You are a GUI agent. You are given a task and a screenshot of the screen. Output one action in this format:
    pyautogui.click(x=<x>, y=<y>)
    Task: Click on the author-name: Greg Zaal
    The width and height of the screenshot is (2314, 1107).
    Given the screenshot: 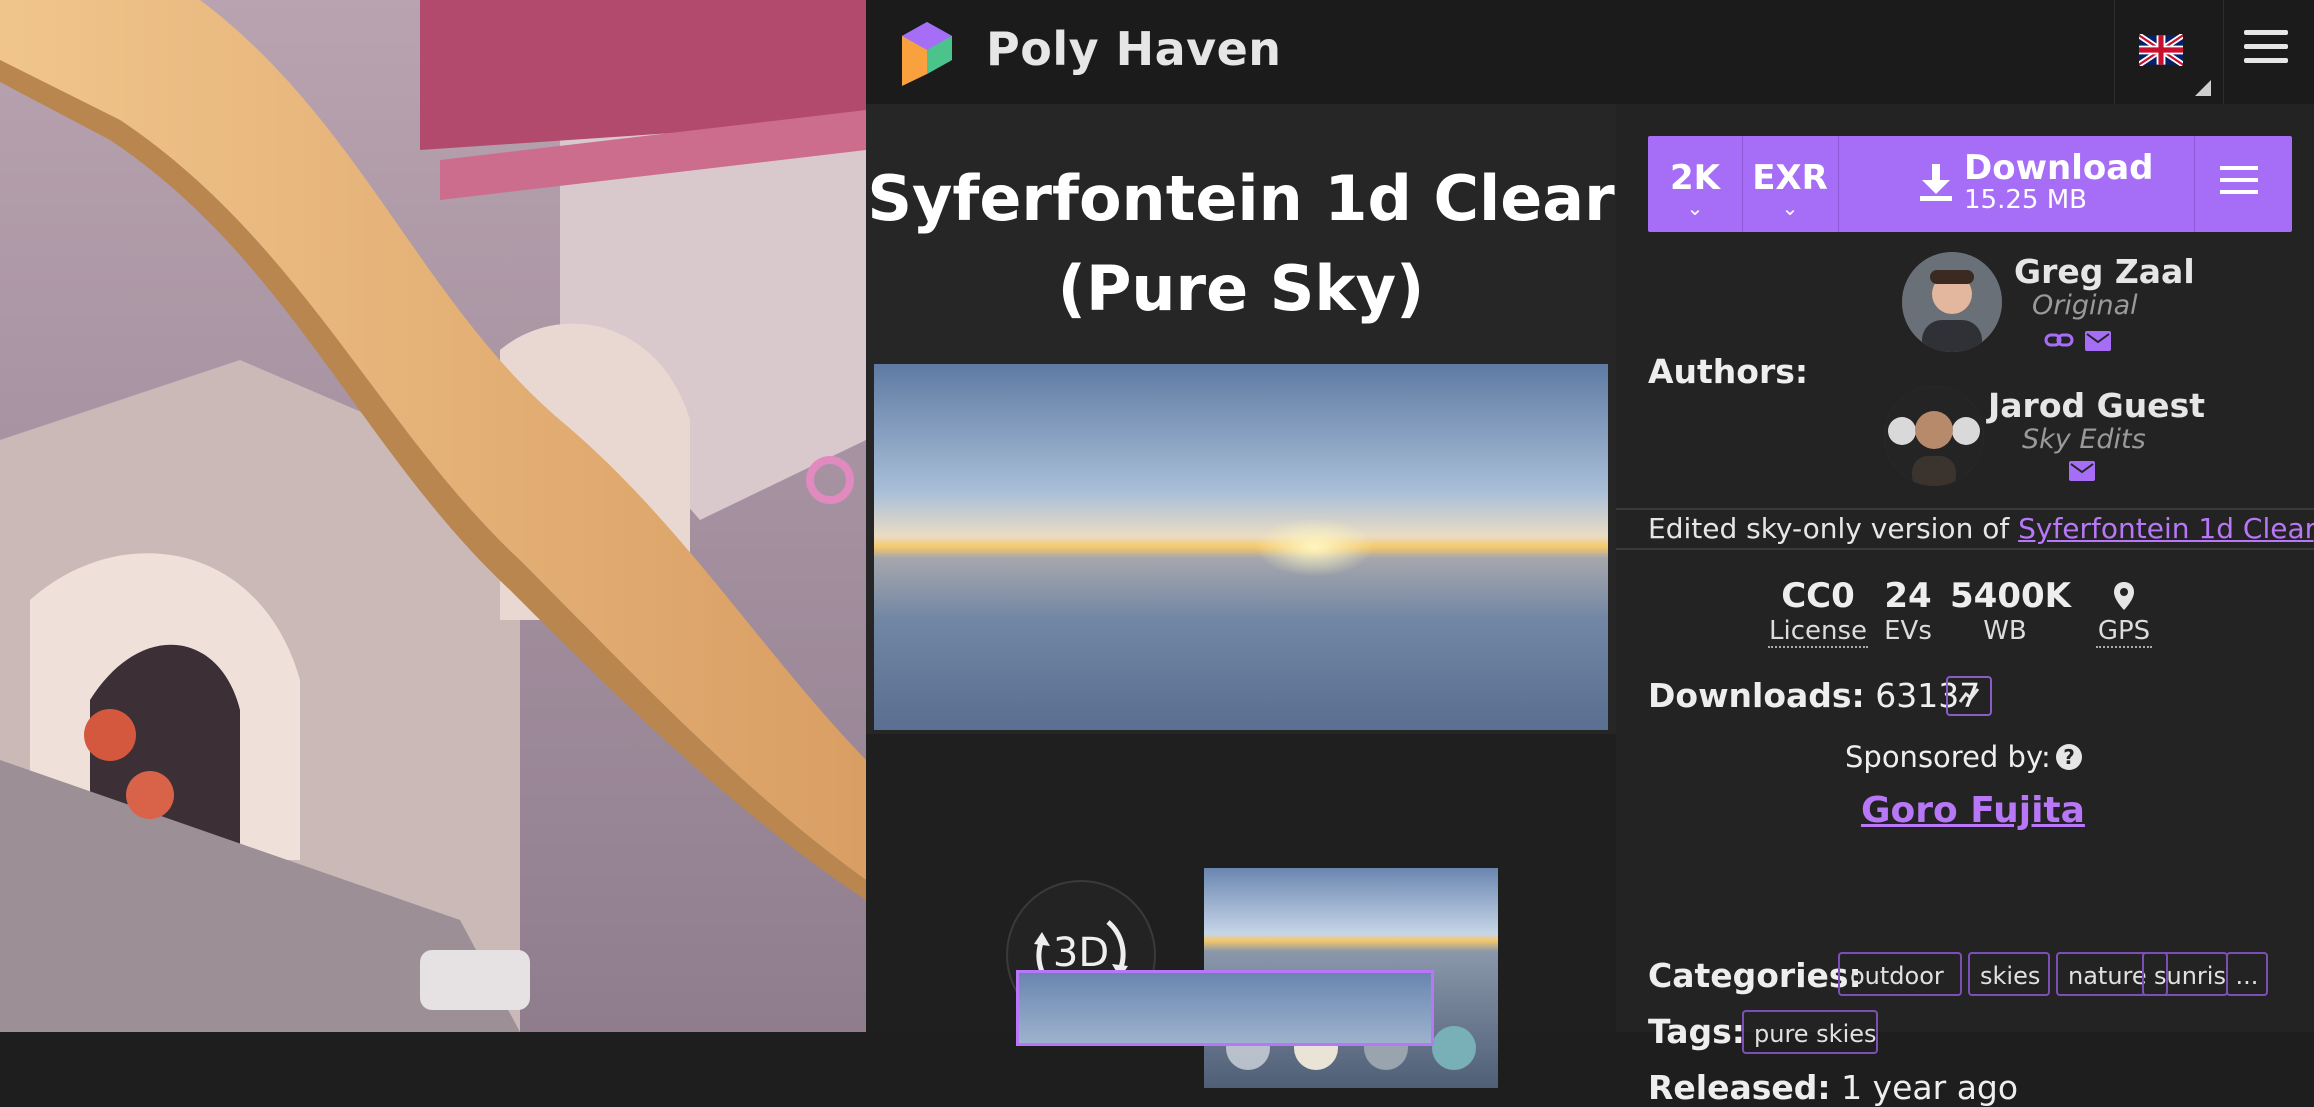 What is the action you would take?
    pyautogui.click(x=2104, y=271)
    